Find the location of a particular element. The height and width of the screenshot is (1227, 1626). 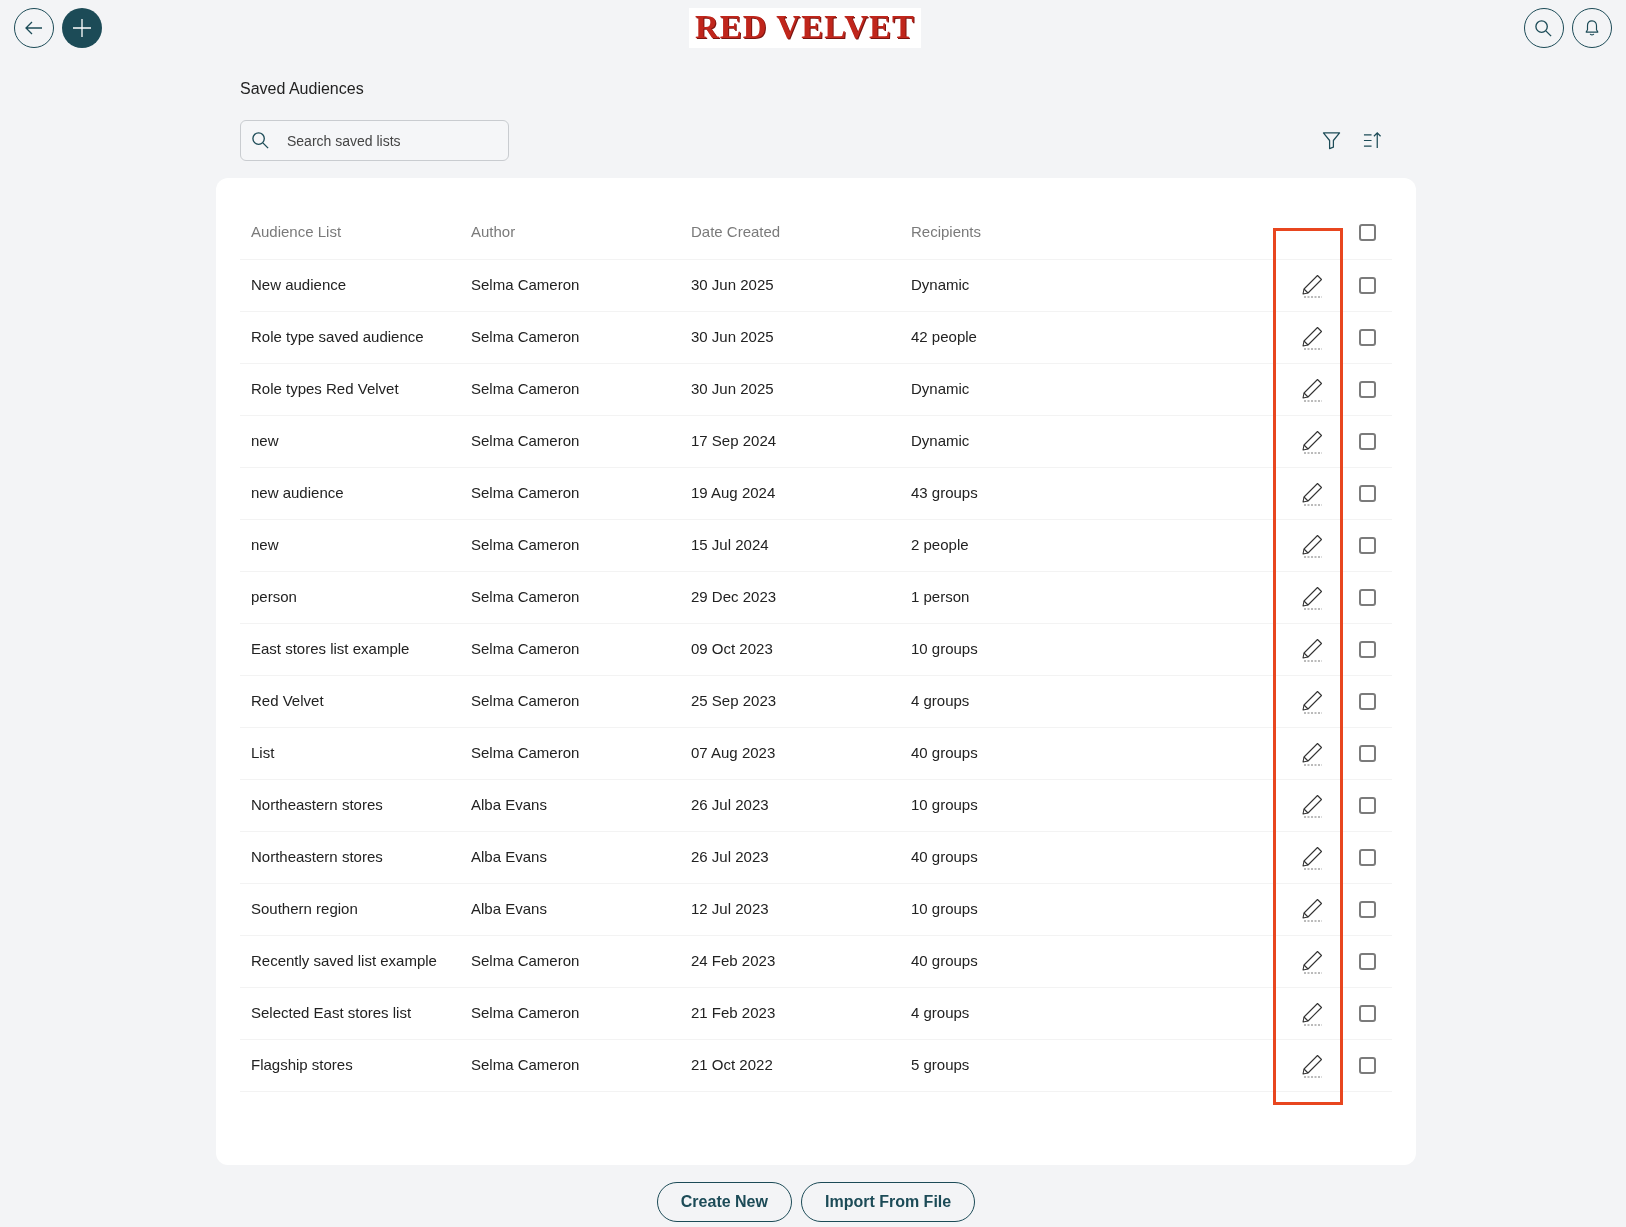

table-cell-text: 29 Dec 2023 is located at coordinates (734, 597).